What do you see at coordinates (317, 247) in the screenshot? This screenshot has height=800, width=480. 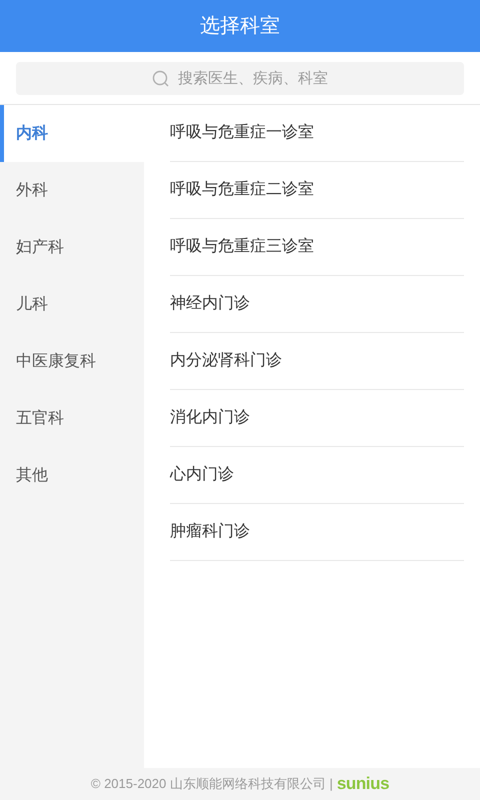 I see `department-item: 呼吸与危重症三诊室` at bounding box center [317, 247].